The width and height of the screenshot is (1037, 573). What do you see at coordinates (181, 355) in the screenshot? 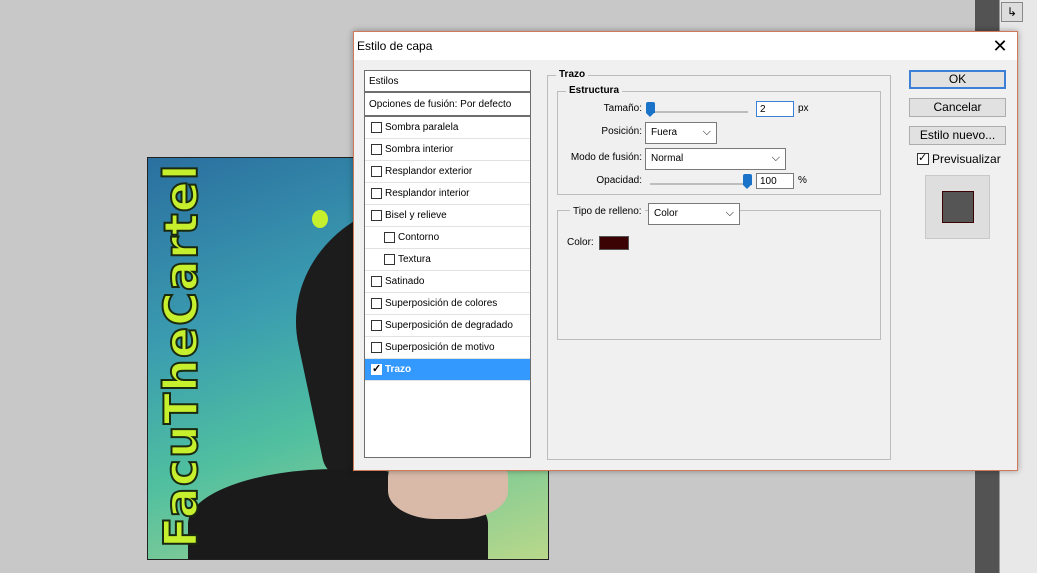
I see `canvas-vertical-text: FacuTheCartel` at bounding box center [181, 355].